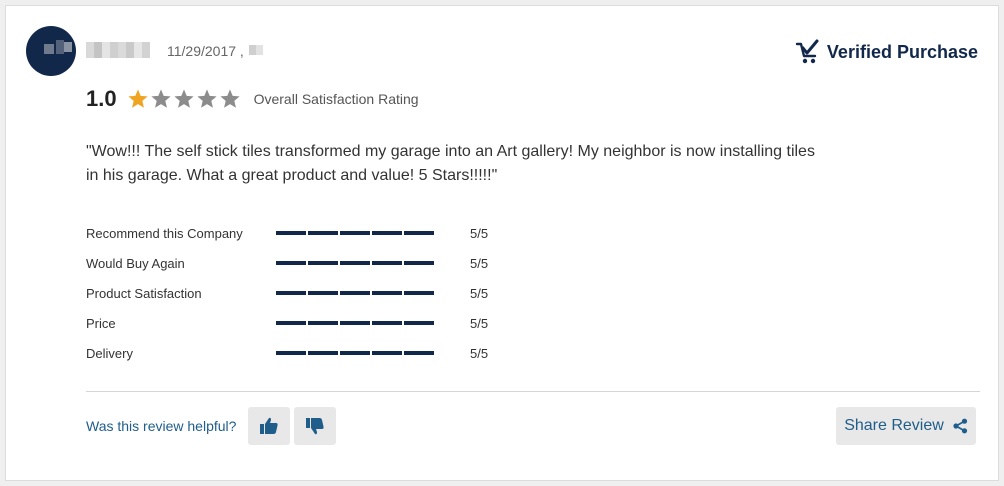 Image resolution: width=1004 pixels, height=486 pixels. I want to click on thumbs-down-icon, so click(315, 426).